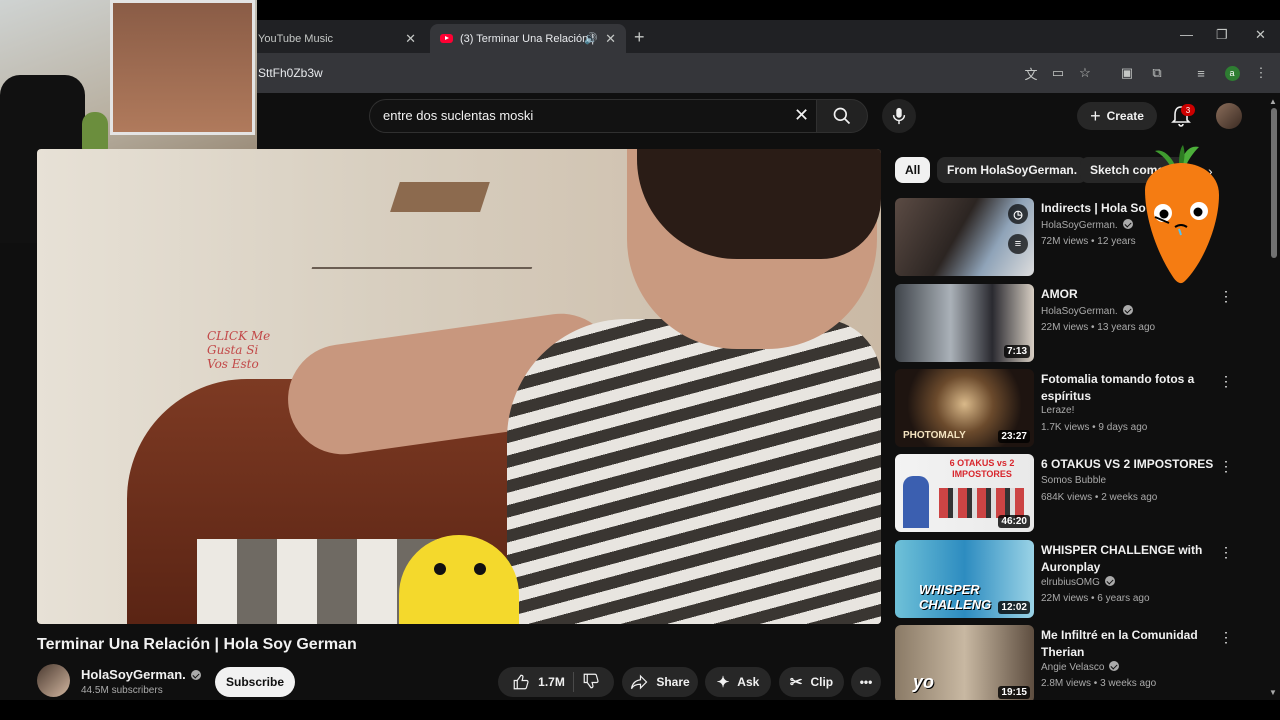  I want to click on recommendation-channel: Angie Velasco, so click(1080, 667).